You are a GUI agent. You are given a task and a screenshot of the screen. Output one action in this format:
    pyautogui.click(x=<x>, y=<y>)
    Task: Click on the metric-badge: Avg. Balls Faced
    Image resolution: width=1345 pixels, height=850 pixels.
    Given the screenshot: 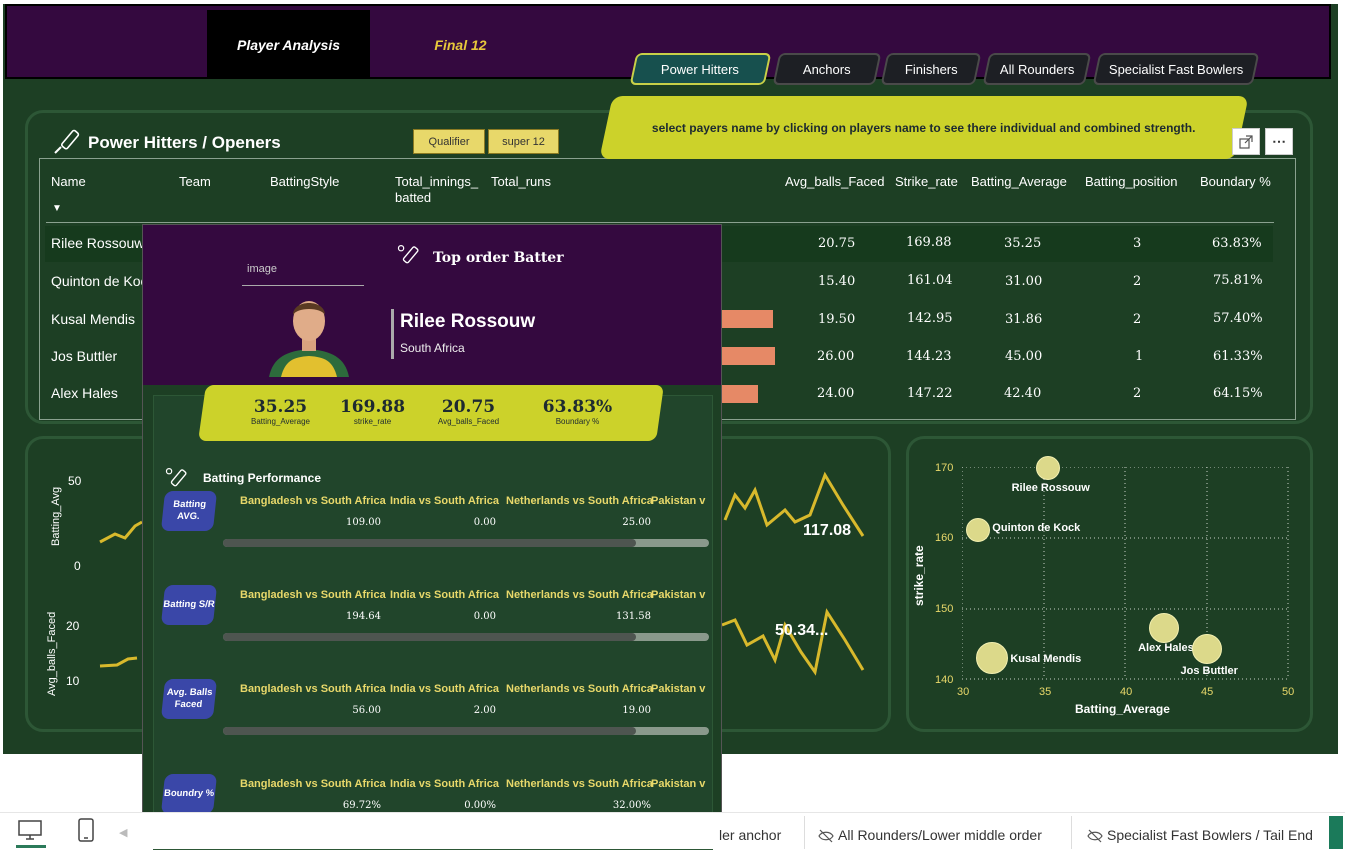 What is the action you would take?
    pyautogui.click(x=189, y=699)
    